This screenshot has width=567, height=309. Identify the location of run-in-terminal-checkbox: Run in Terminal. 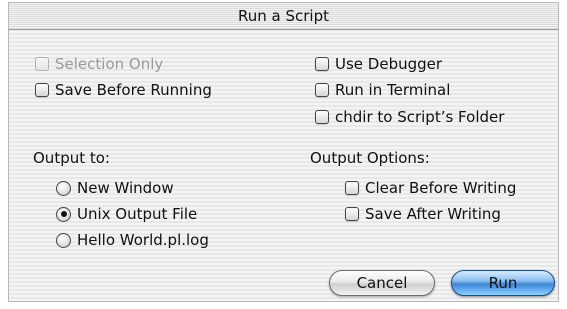
(382, 90).